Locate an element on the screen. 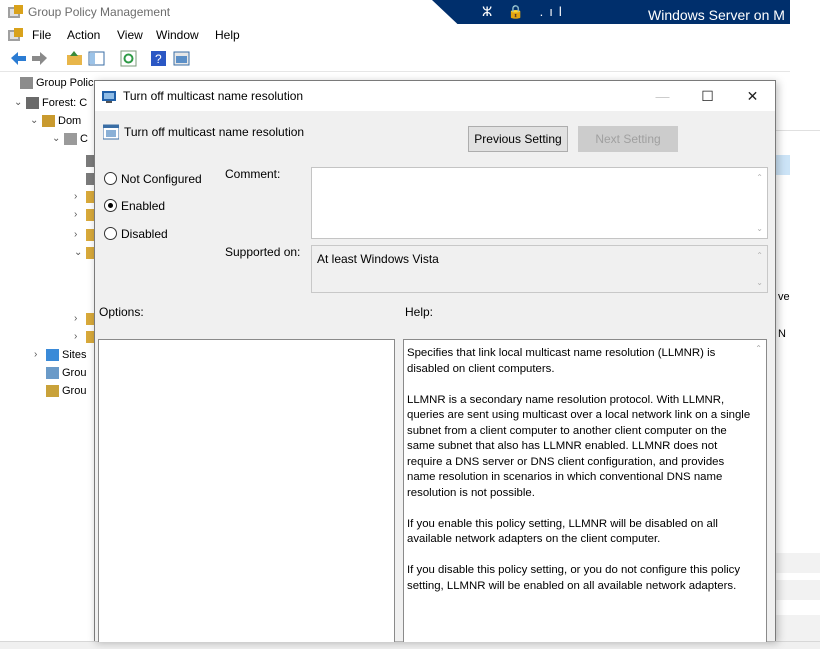 The width and height of the screenshot is (820, 649). options-label: Options: is located at coordinates (121, 312).